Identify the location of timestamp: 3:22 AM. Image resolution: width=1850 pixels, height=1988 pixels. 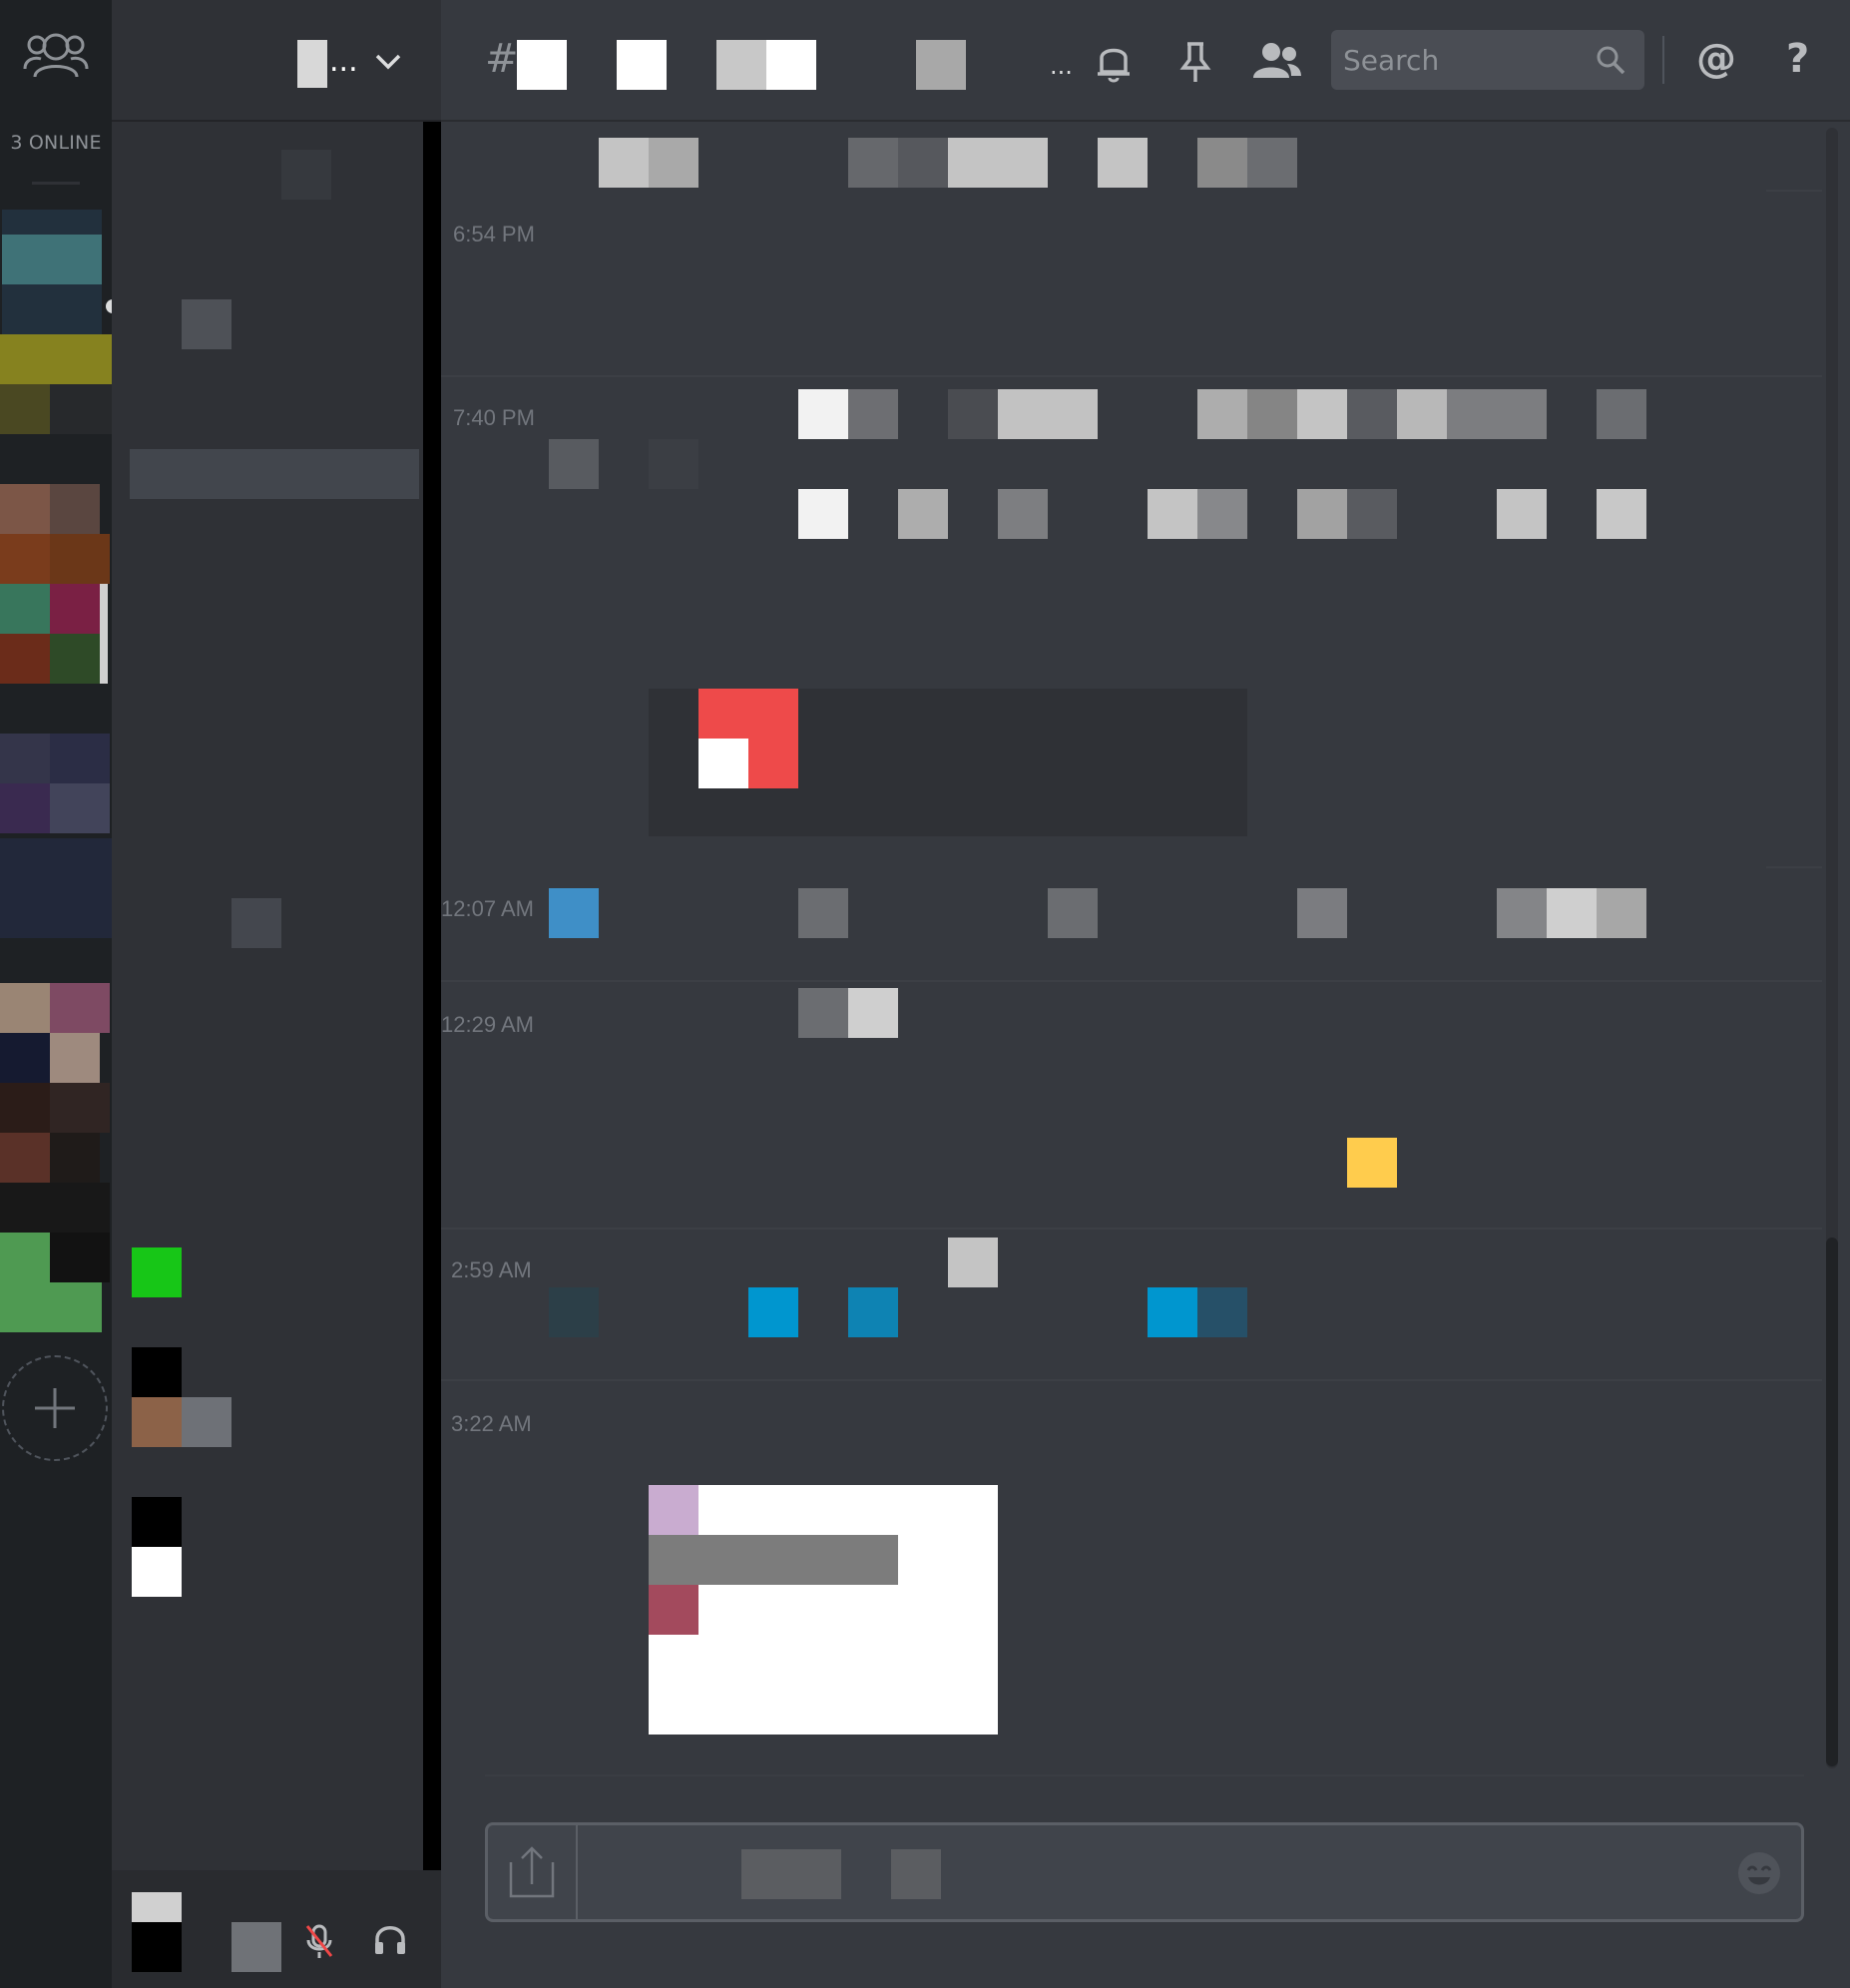
(491, 1423).